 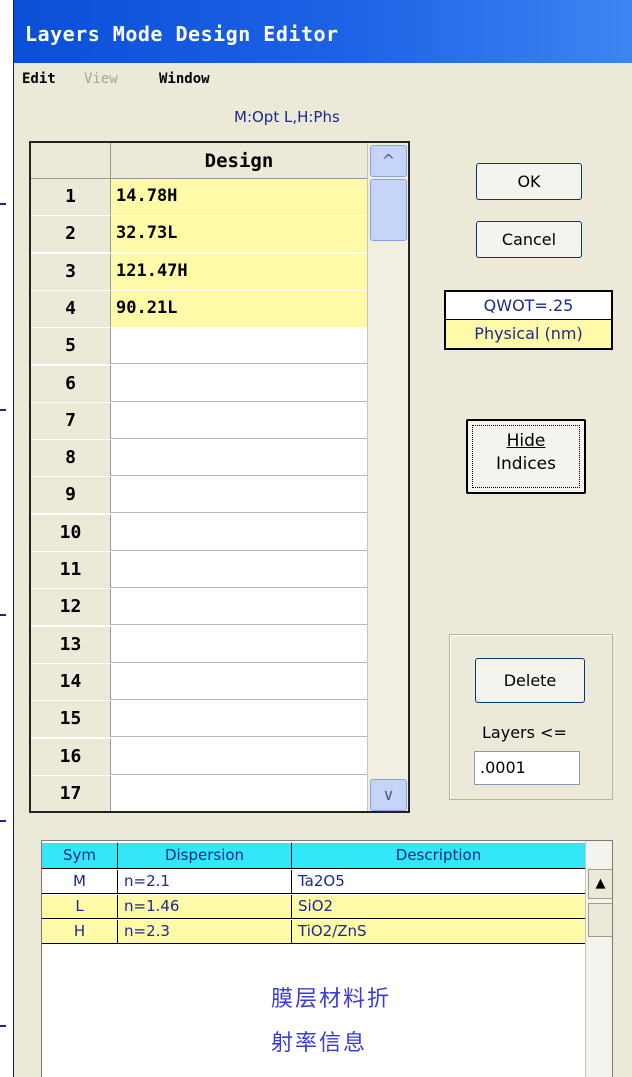 What do you see at coordinates (239, 271) in the screenshot?
I see `design-cell: 121.47H` at bounding box center [239, 271].